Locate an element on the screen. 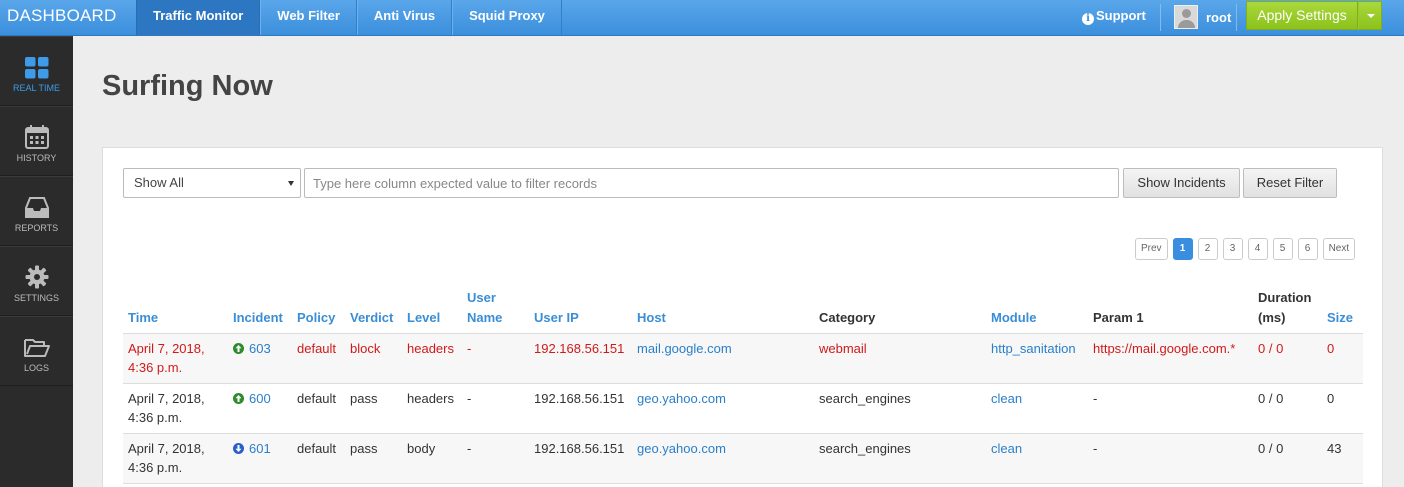 Image resolution: width=1404 pixels, height=487 pixels. cell-module: http_sanitation is located at coordinates (1037, 358).